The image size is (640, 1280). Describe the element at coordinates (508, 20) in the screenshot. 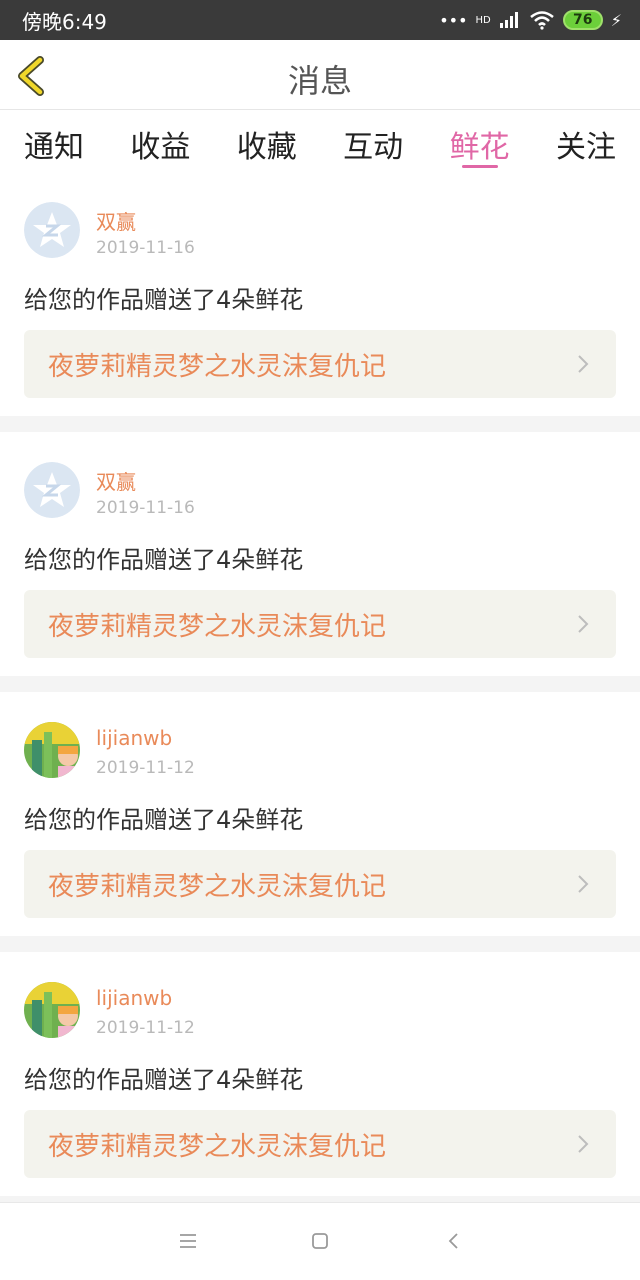

I see `signal-icon` at that location.